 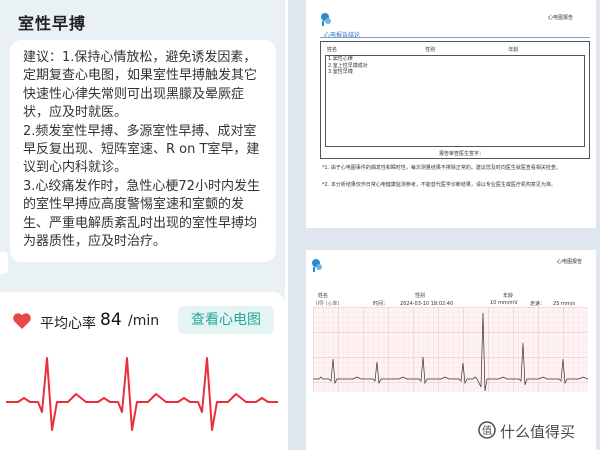 What do you see at coordinates (413, 303) in the screenshot?
I see `ecg-time-label: 时间： 2024-03-10 18:02:40` at bounding box center [413, 303].